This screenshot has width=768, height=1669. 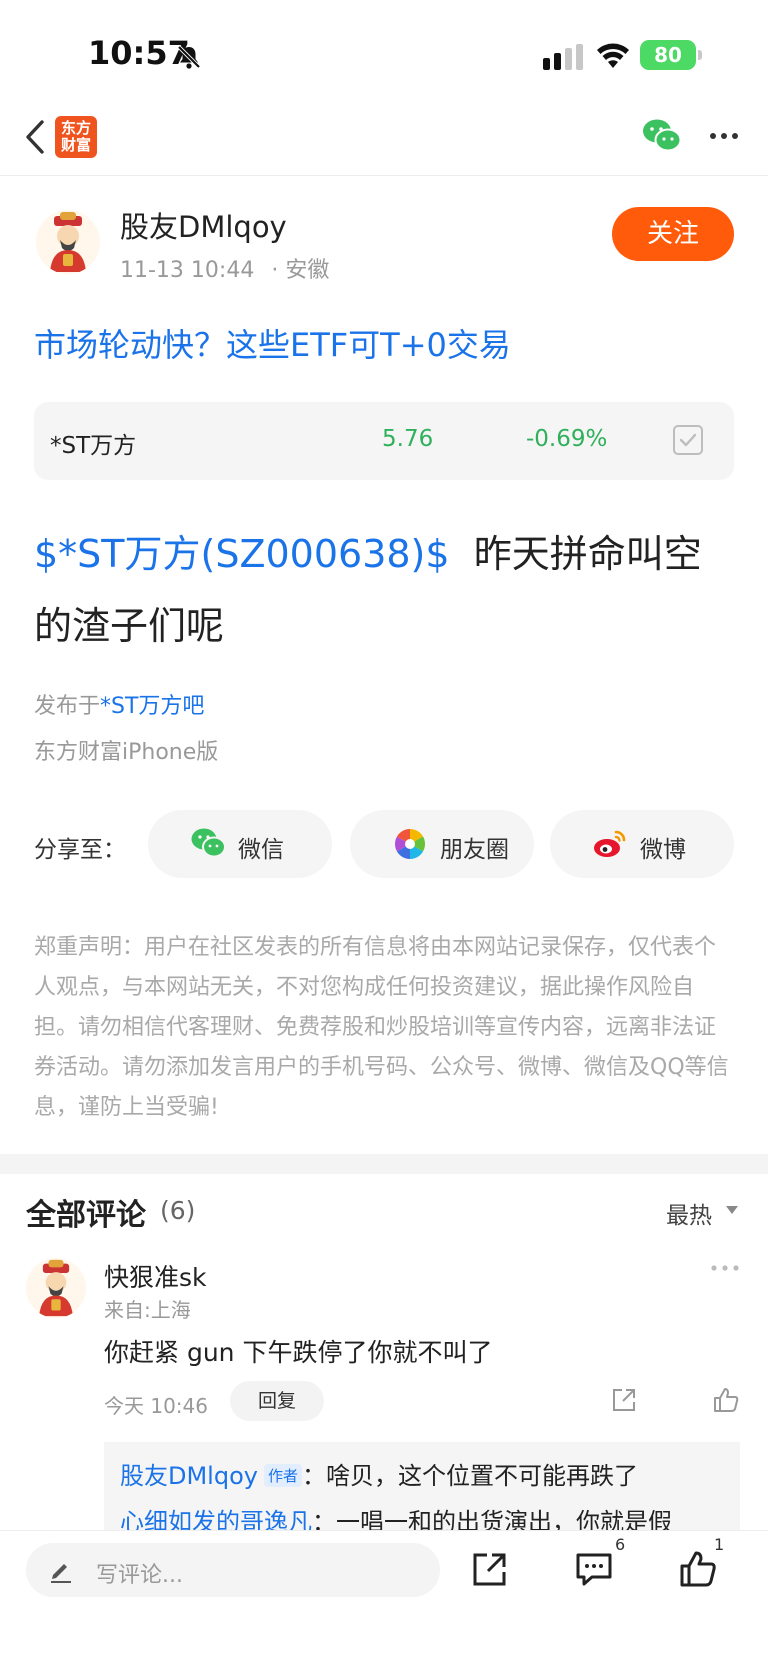 What do you see at coordinates (624, 1400) in the screenshot?
I see `comment-share-icon` at bounding box center [624, 1400].